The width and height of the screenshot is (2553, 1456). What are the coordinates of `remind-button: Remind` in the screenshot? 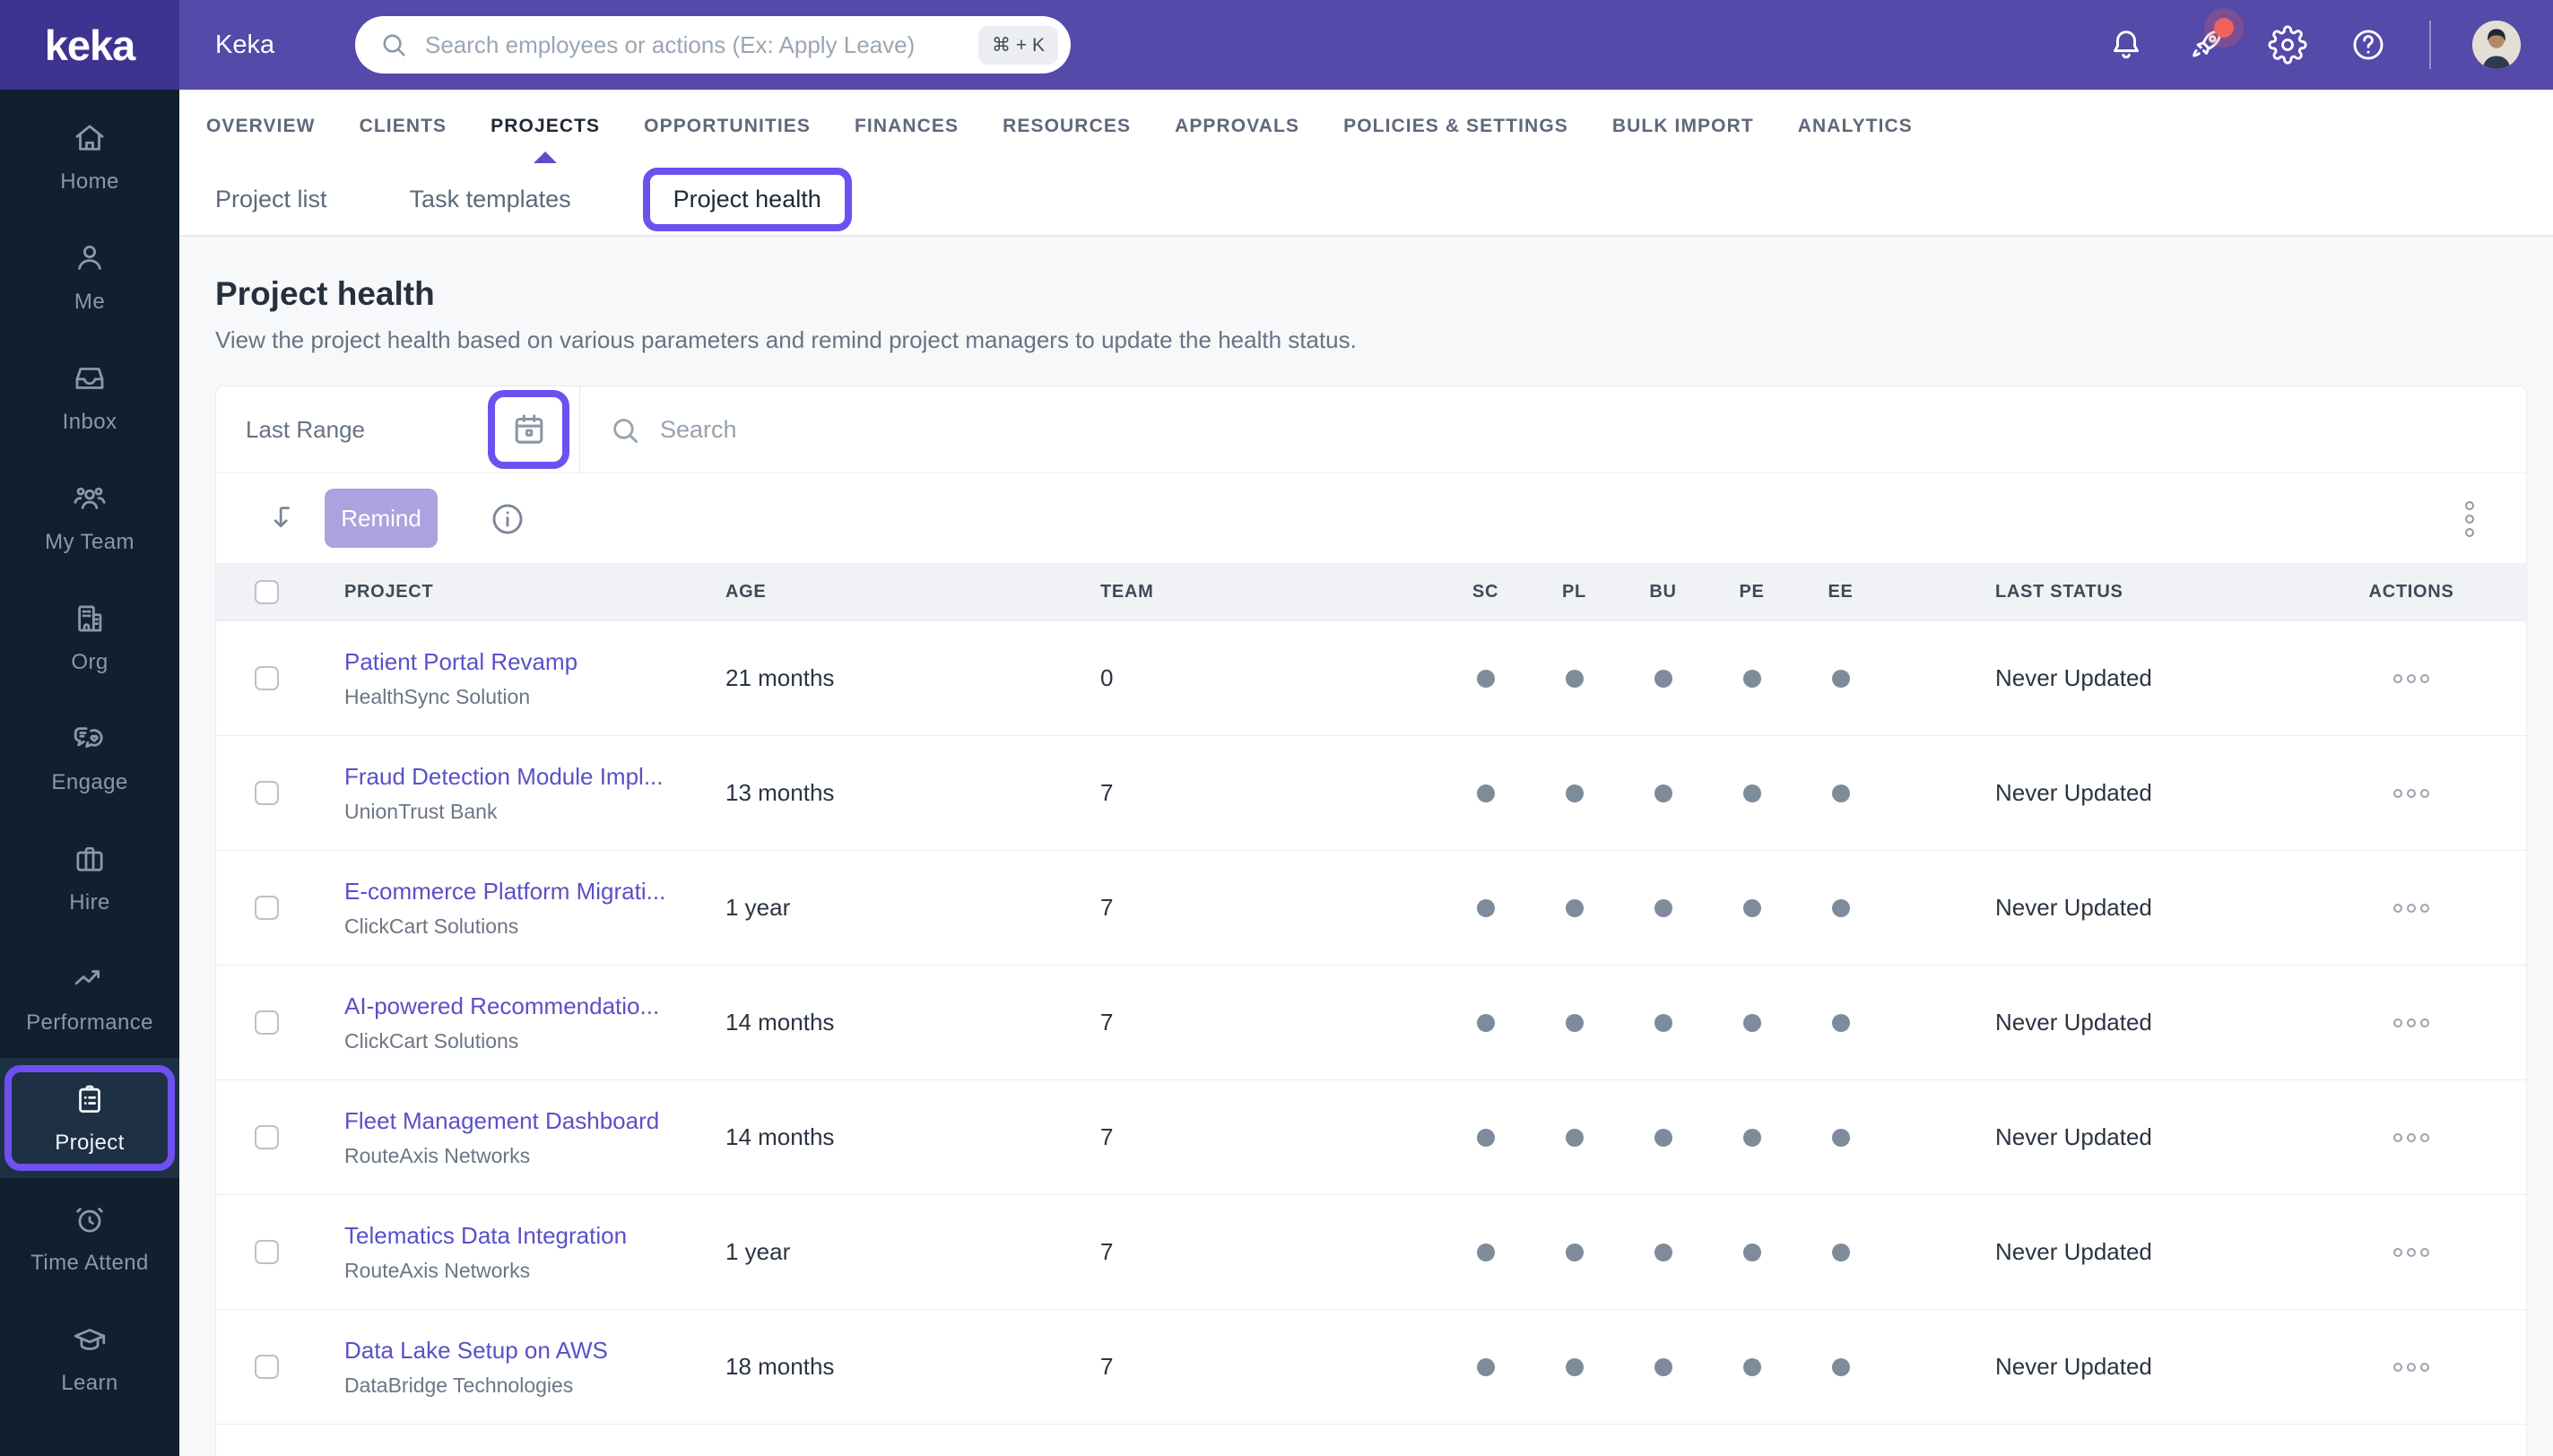 It's located at (381, 518).